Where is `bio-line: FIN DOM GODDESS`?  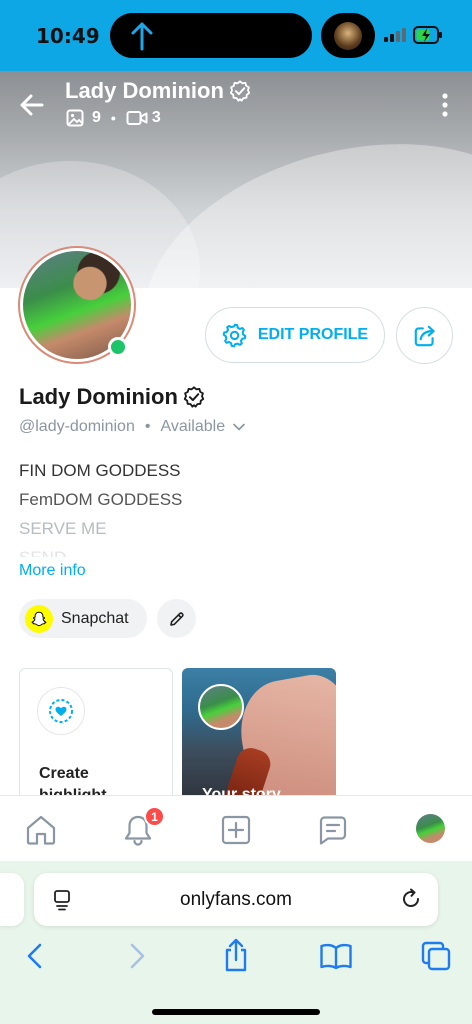
bio-line: FIN DOM GODDESS is located at coordinates (100, 470).